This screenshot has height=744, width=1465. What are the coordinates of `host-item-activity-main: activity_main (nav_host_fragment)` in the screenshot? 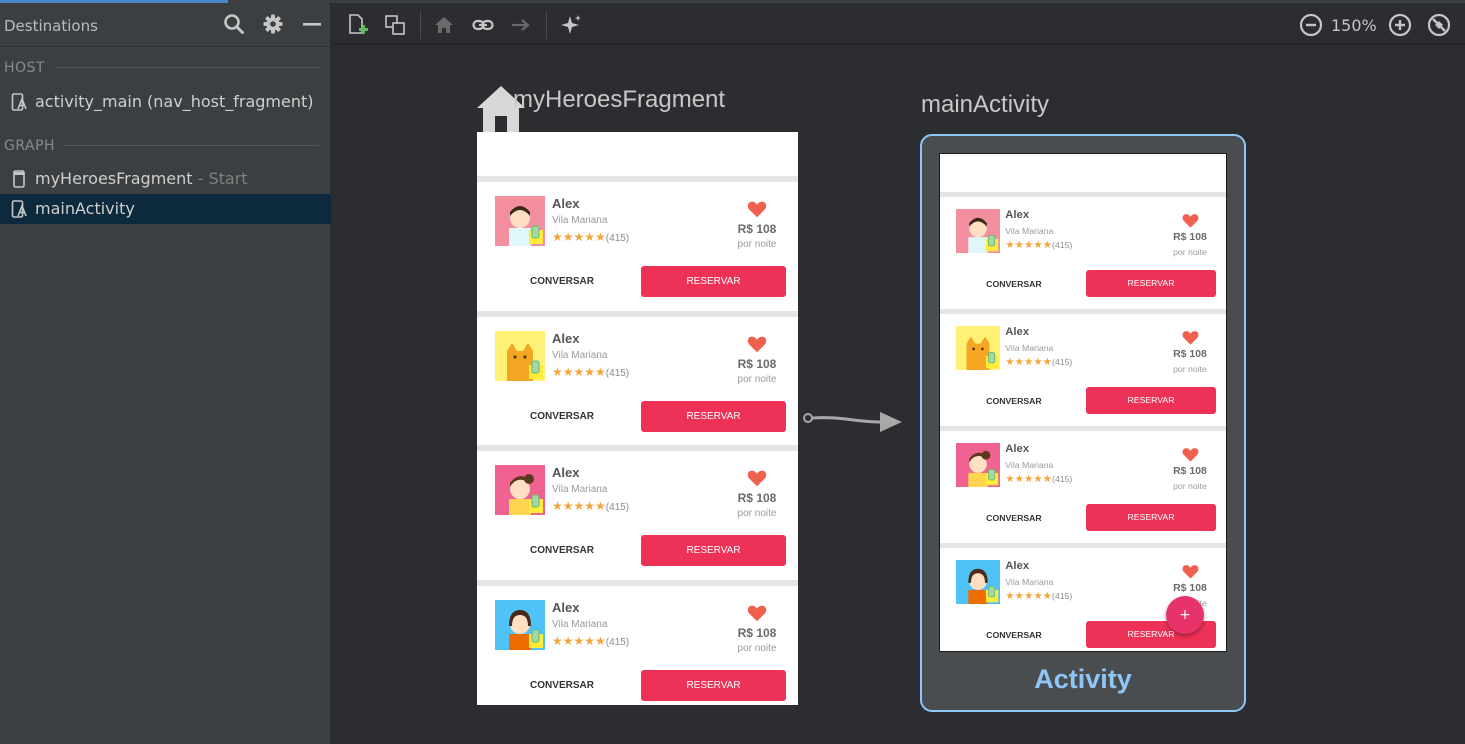 It's located at (165, 102).